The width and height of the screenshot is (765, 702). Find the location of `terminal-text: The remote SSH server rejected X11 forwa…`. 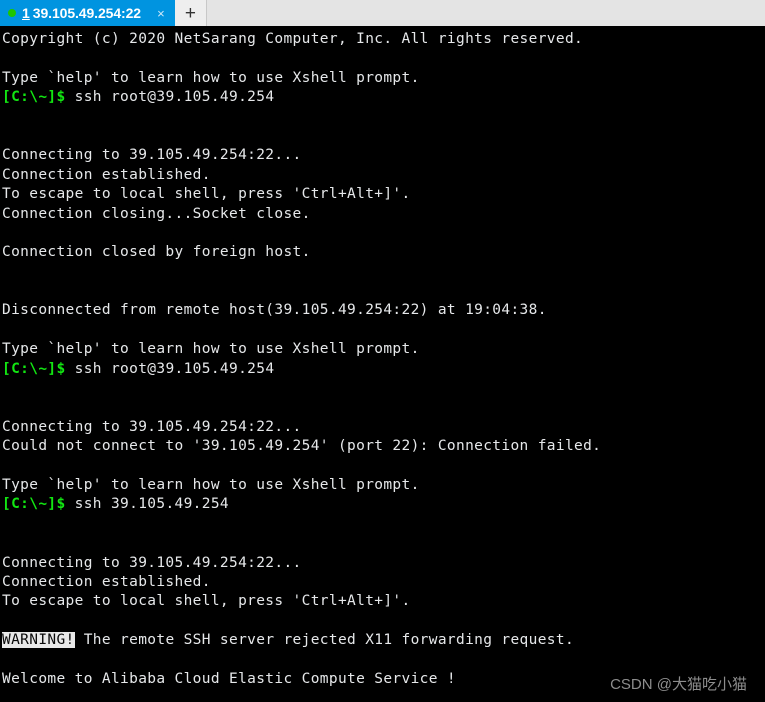

terminal-text: The remote SSH server rejected X11 forwa… is located at coordinates (324, 640).